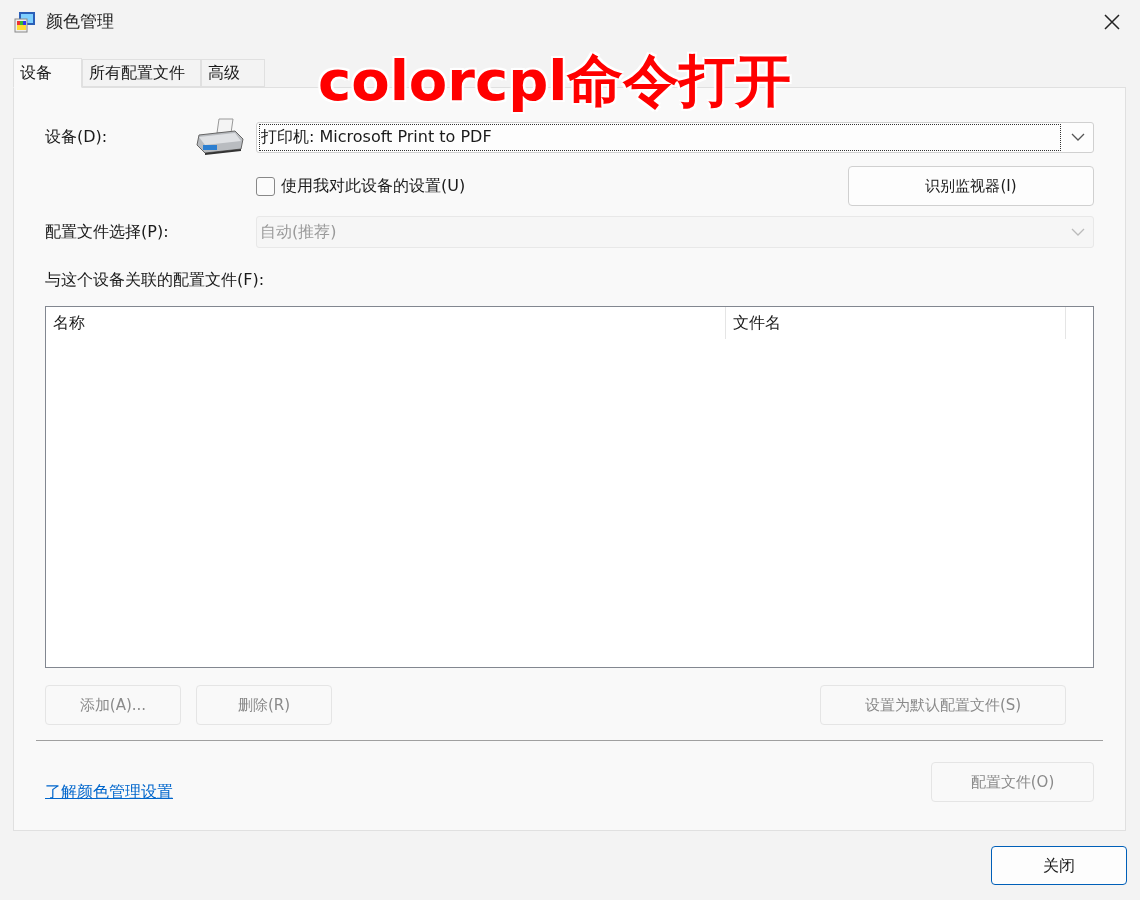  Describe the element at coordinates (77, 137) in the screenshot. I see `field-label: 设备(D):` at that location.